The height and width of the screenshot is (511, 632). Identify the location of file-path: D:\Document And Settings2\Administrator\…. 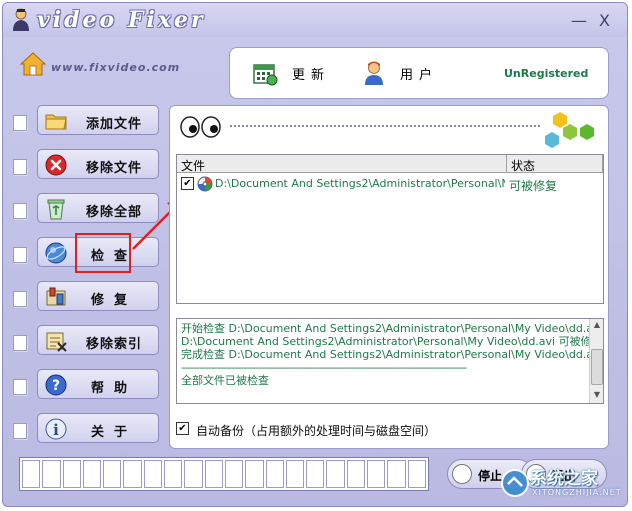
(360, 183).